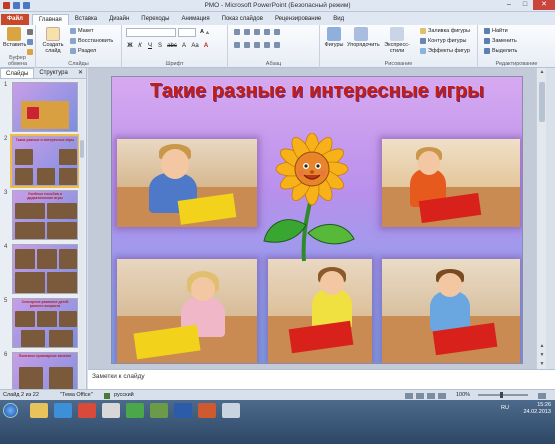  Describe the element at coordinates (50, 19) in the screenshot. I see `tab-home: Главная` at that location.